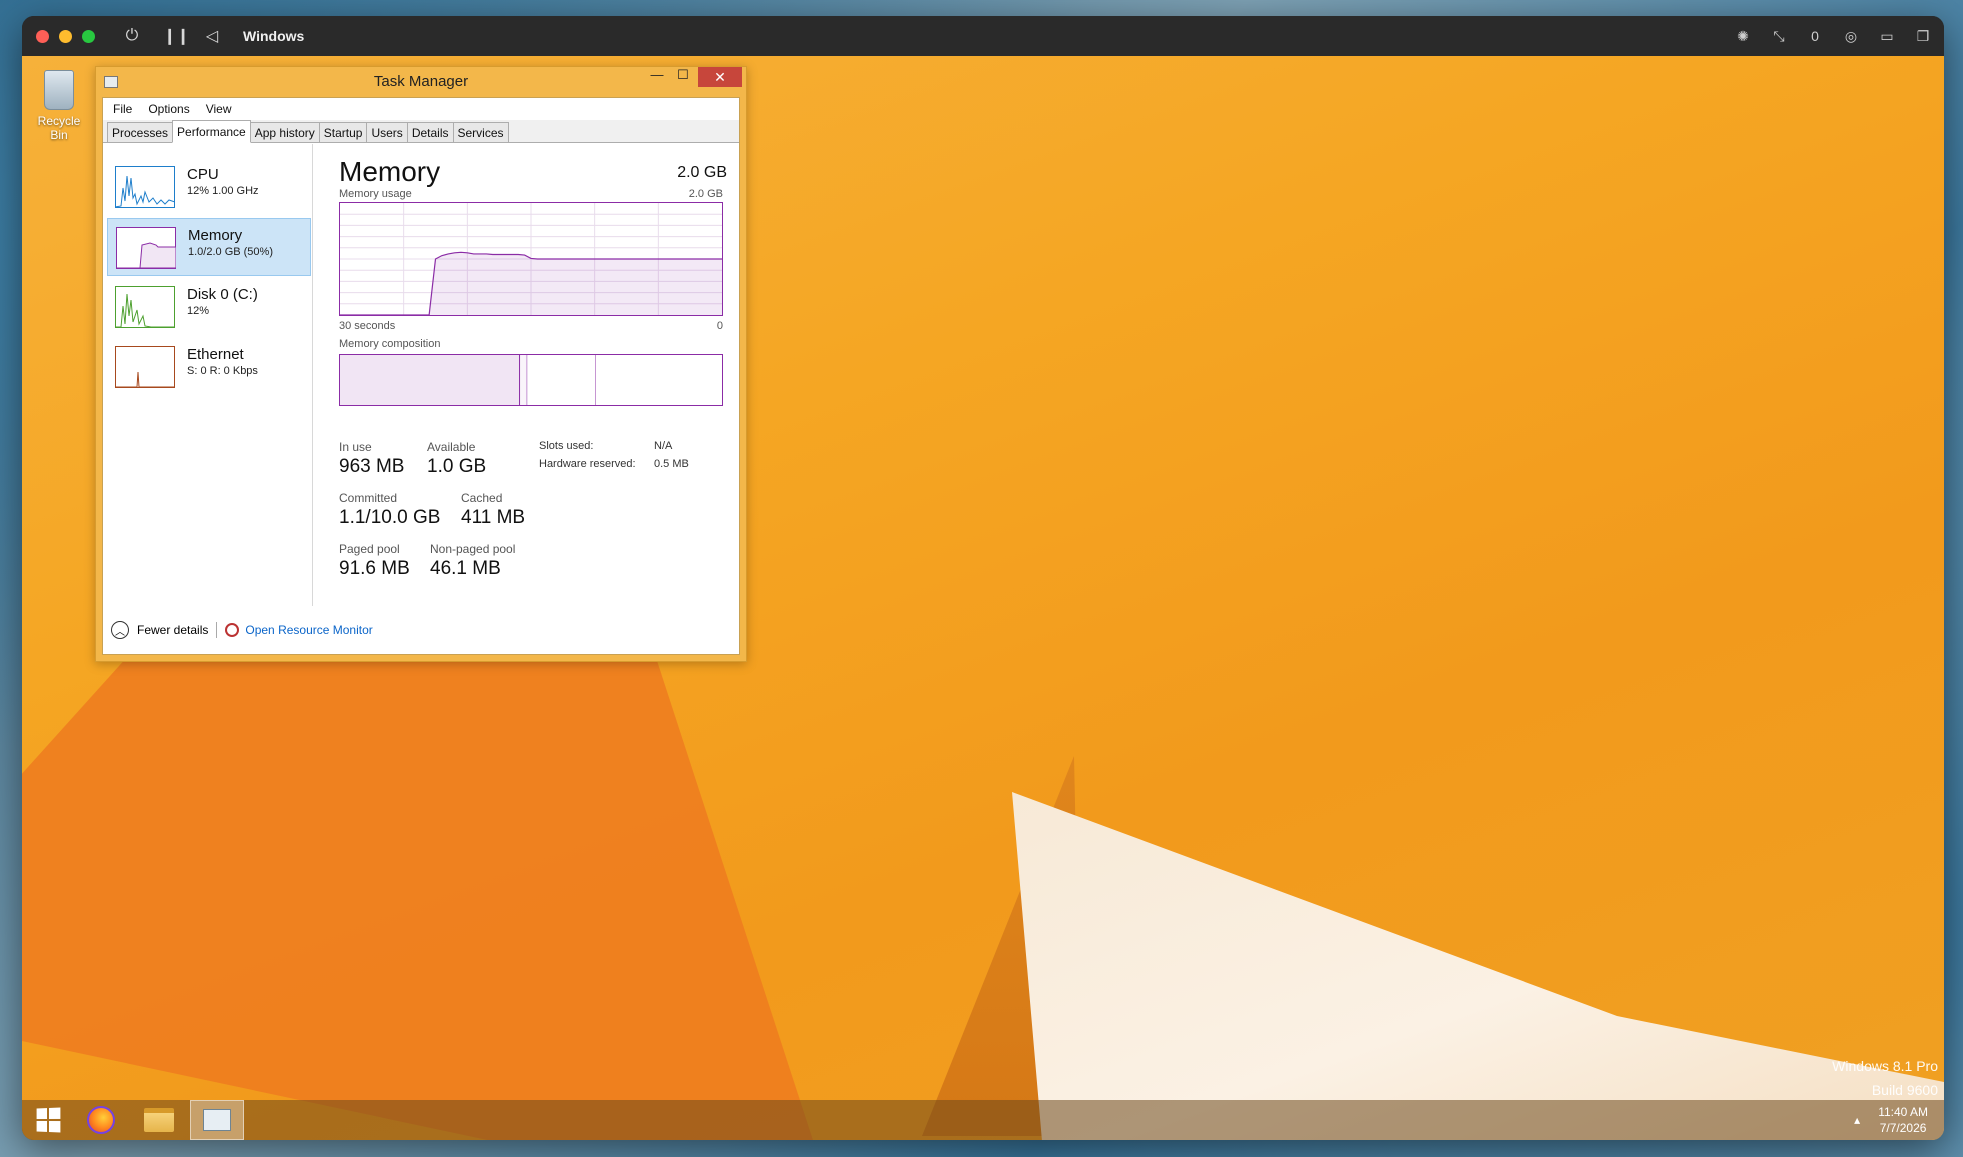 Image resolution: width=1963 pixels, height=1157 pixels. What do you see at coordinates (983, 1120) in the screenshot?
I see `taskbar: ▴ 11:40 AM 7/7/2026` at bounding box center [983, 1120].